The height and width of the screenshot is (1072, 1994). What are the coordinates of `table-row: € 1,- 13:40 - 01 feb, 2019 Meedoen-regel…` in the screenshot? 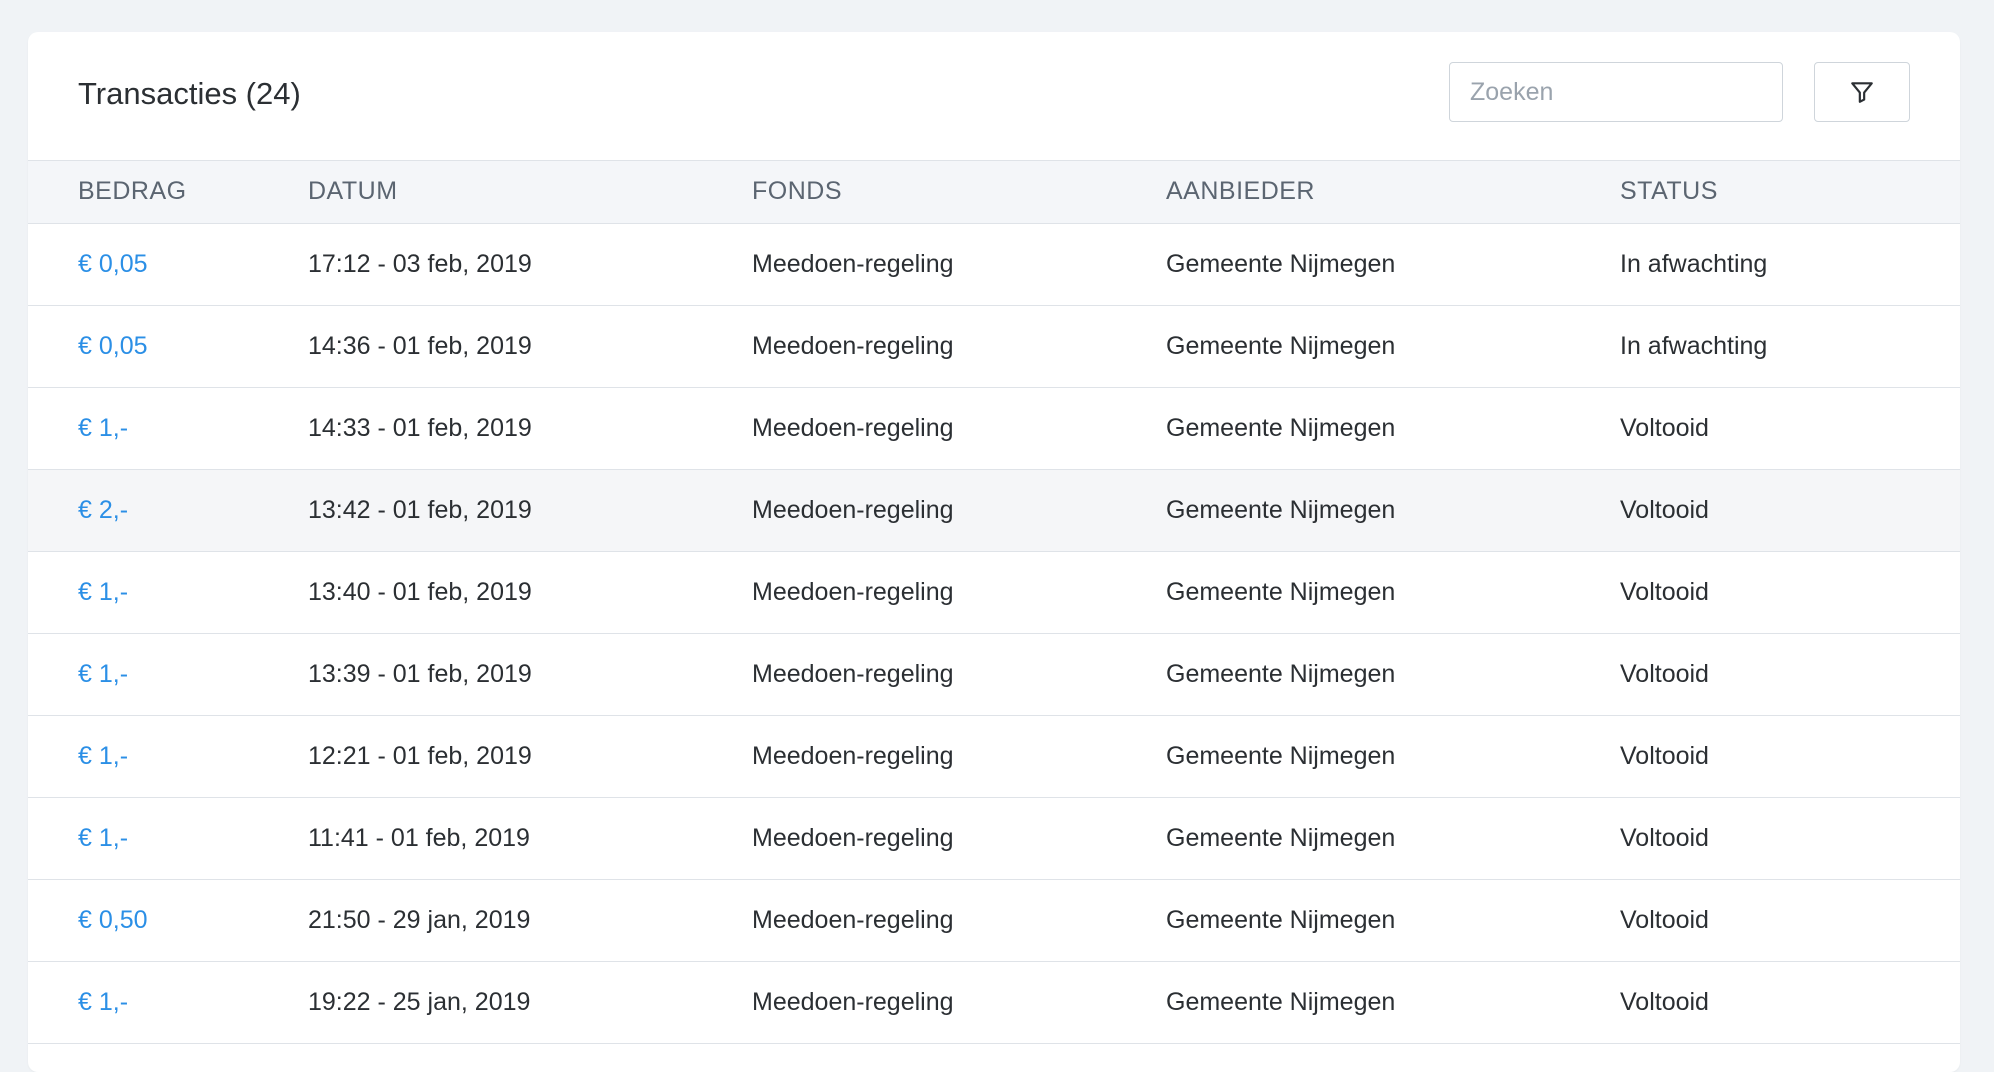 It's located at (994, 592).